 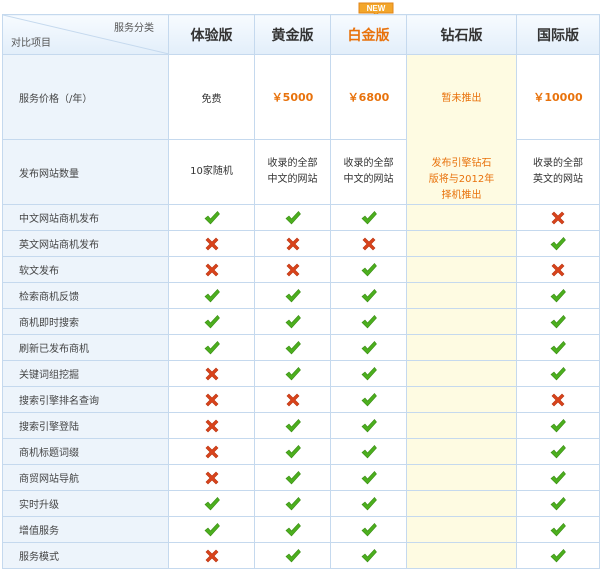 What do you see at coordinates (85, 425) in the screenshot?
I see `feature-label: 搜索引擎登陆` at bounding box center [85, 425].